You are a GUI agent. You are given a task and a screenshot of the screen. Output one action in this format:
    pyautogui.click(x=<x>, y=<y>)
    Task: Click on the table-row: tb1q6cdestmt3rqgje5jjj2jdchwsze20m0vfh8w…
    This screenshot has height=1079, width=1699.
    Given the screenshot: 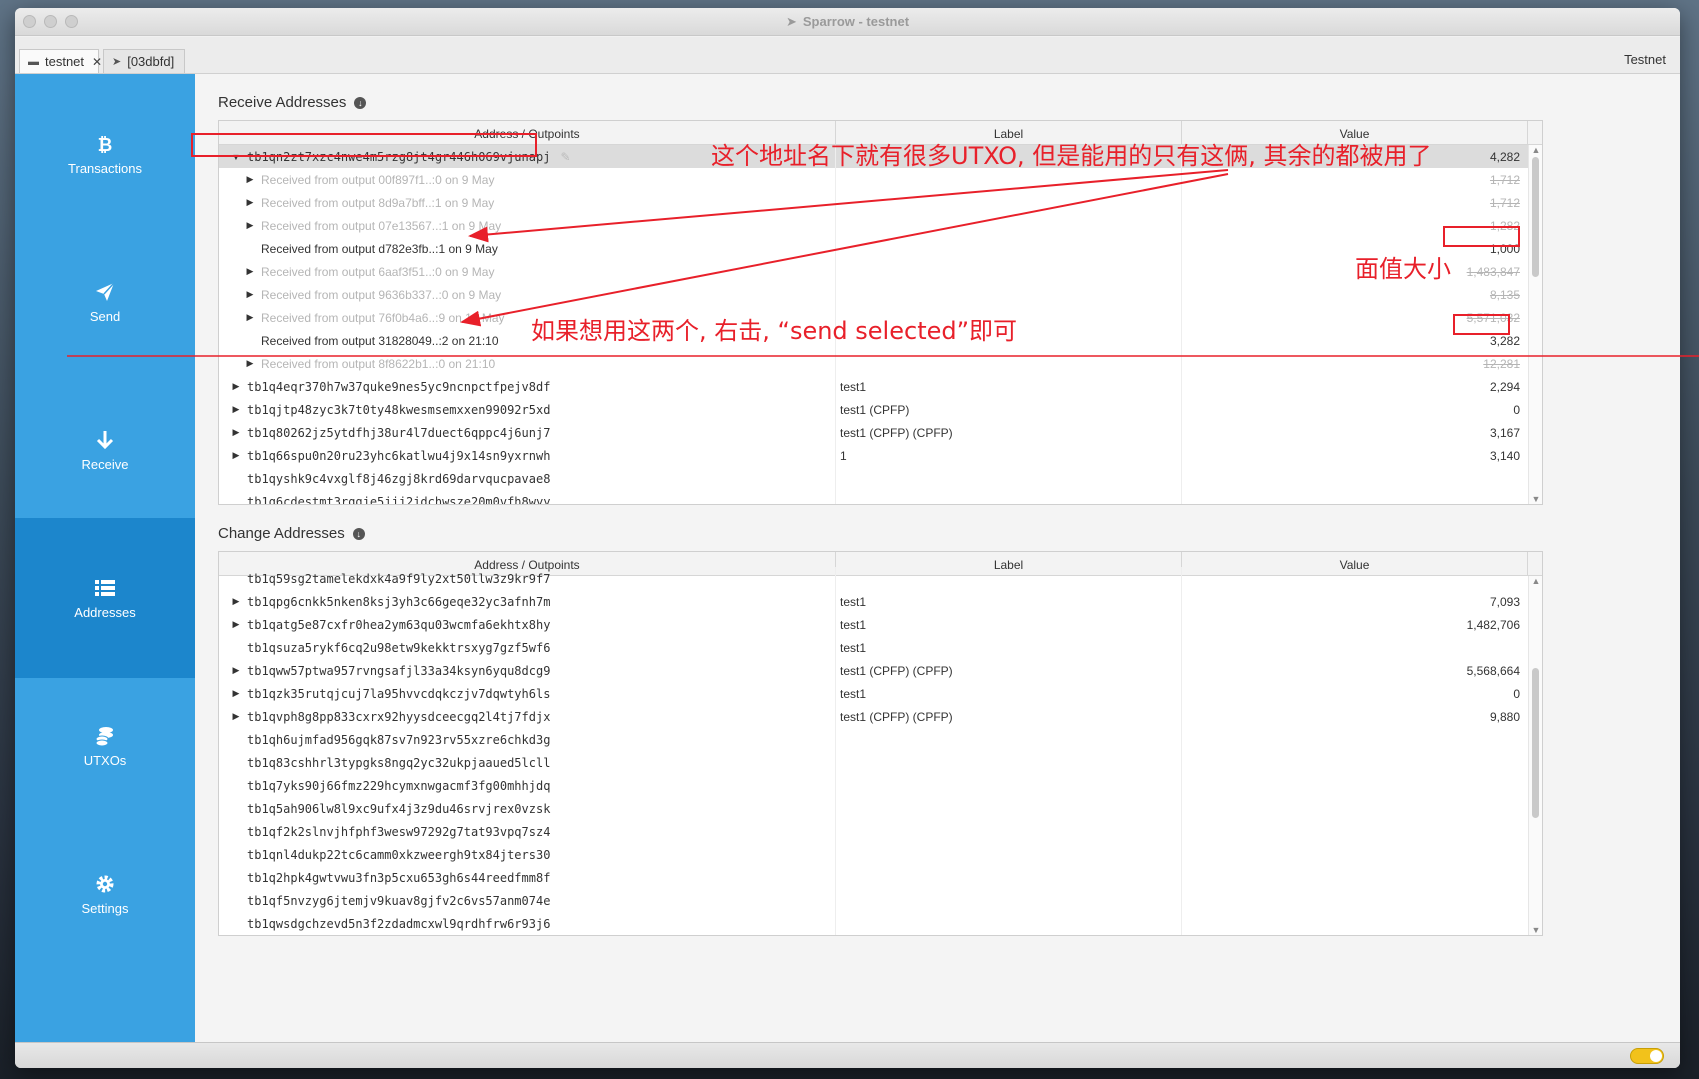 What is the action you would take?
    pyautogui.click(x=880, y=497)
    